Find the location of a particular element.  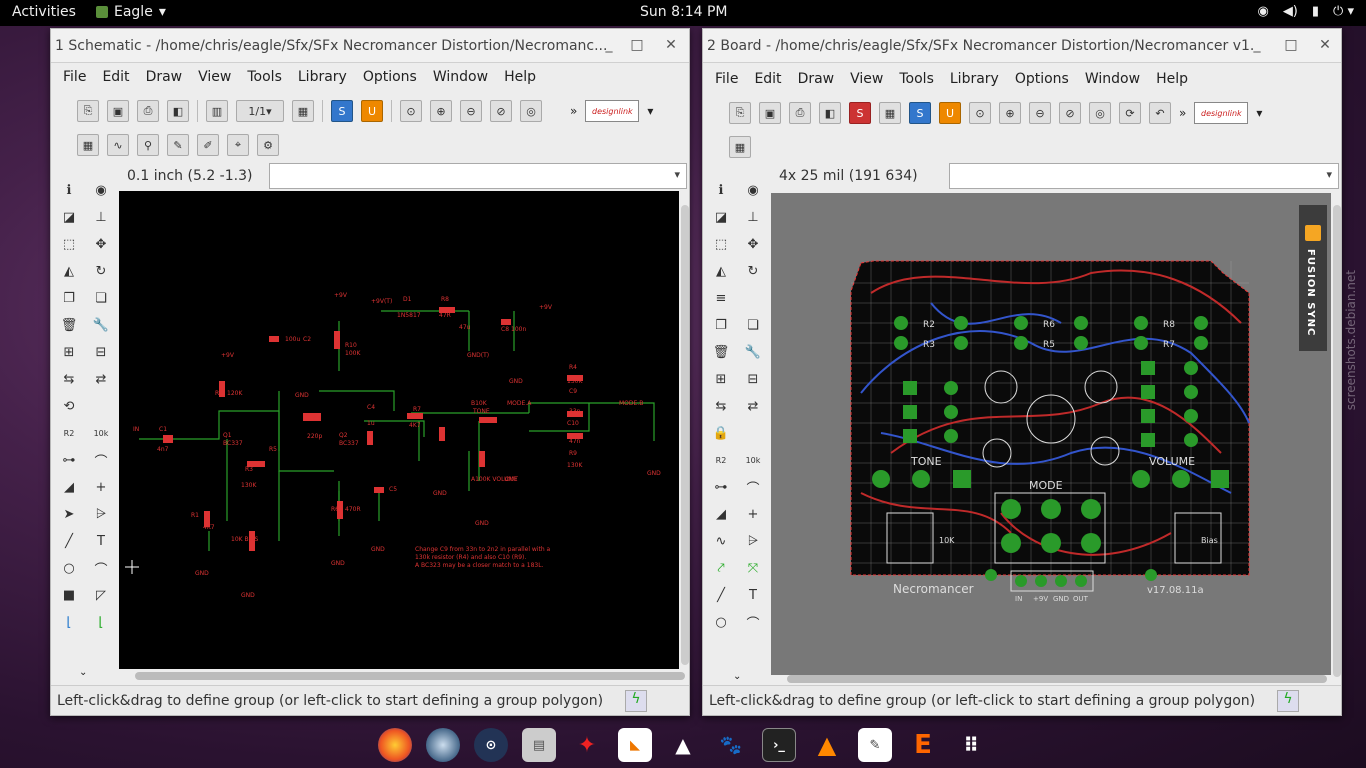

clock: Sun 8:14 PM is located at coordinates (684, 12).